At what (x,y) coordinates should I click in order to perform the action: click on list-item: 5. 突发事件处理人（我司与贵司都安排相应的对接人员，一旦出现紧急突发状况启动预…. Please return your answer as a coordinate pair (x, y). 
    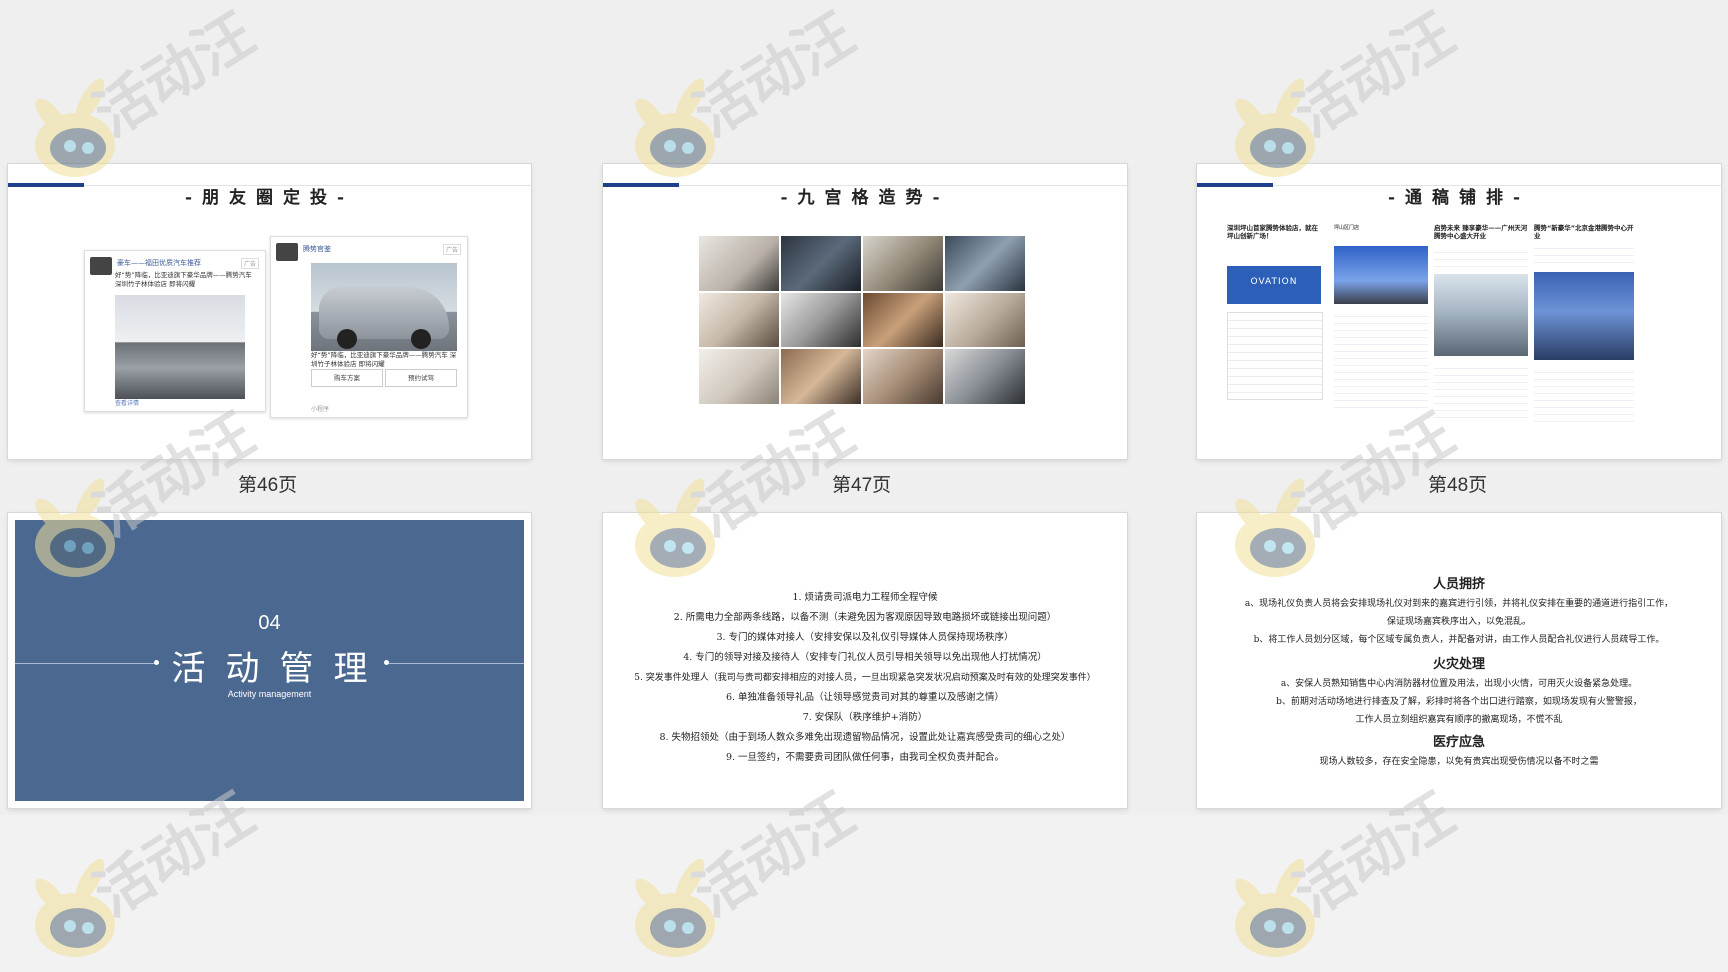
    Looking at the image, I should click on (865, 678).